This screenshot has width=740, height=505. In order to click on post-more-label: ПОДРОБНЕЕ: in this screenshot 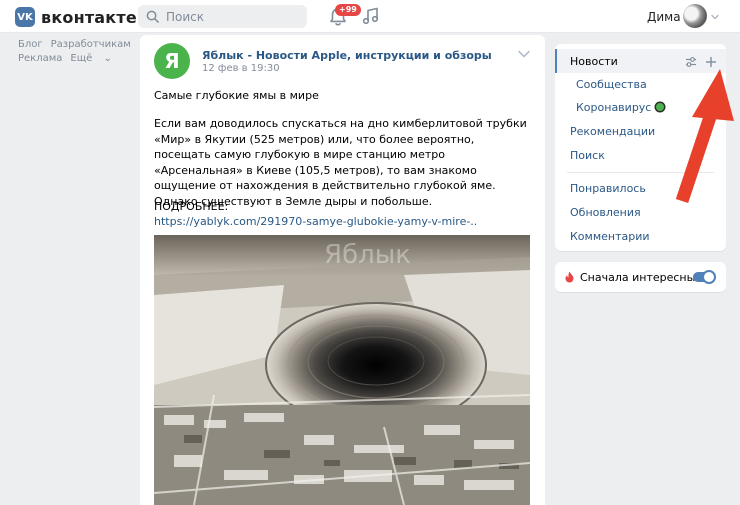, I will do `click(191, 206)`.